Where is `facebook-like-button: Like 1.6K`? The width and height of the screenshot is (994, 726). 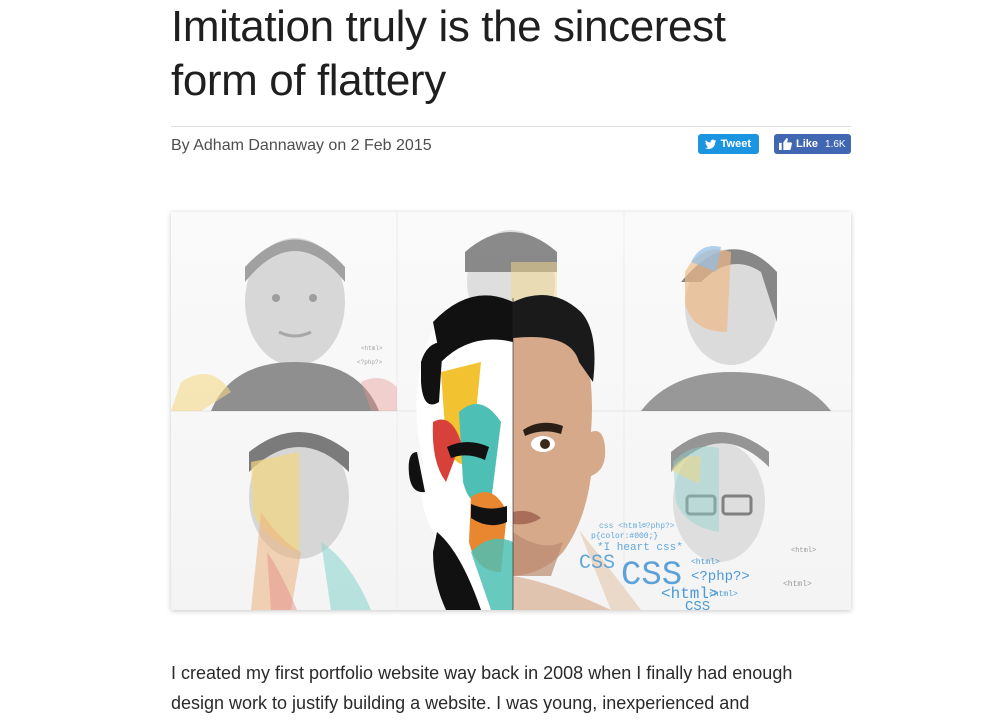
facebook-like-button: Like 1.6K is located at coordinates (812, 144).